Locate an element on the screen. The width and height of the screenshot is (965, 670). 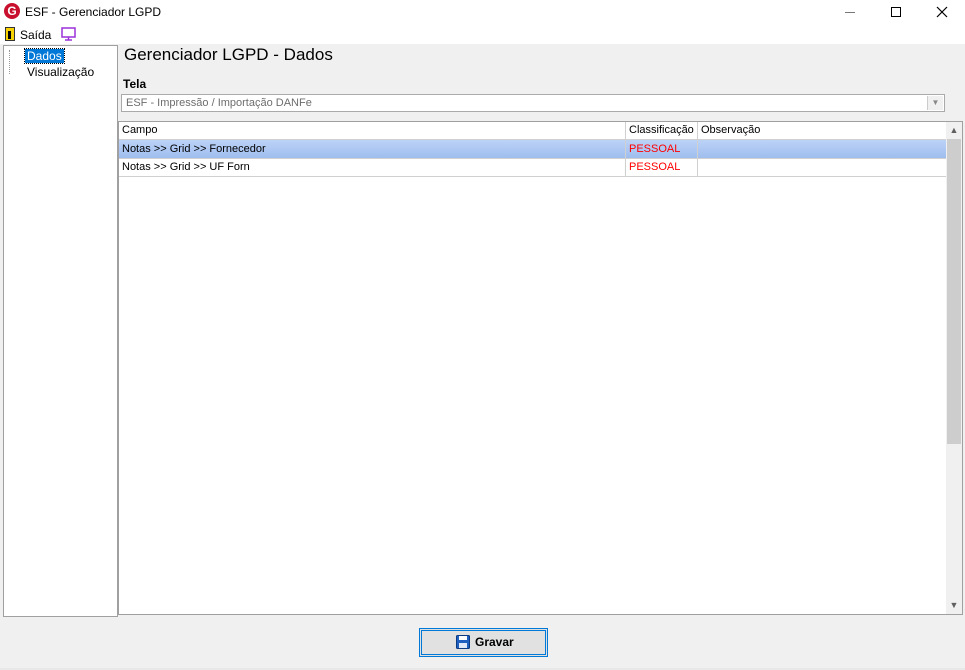
floppy-save-icon is located at coordinates (463, 642).